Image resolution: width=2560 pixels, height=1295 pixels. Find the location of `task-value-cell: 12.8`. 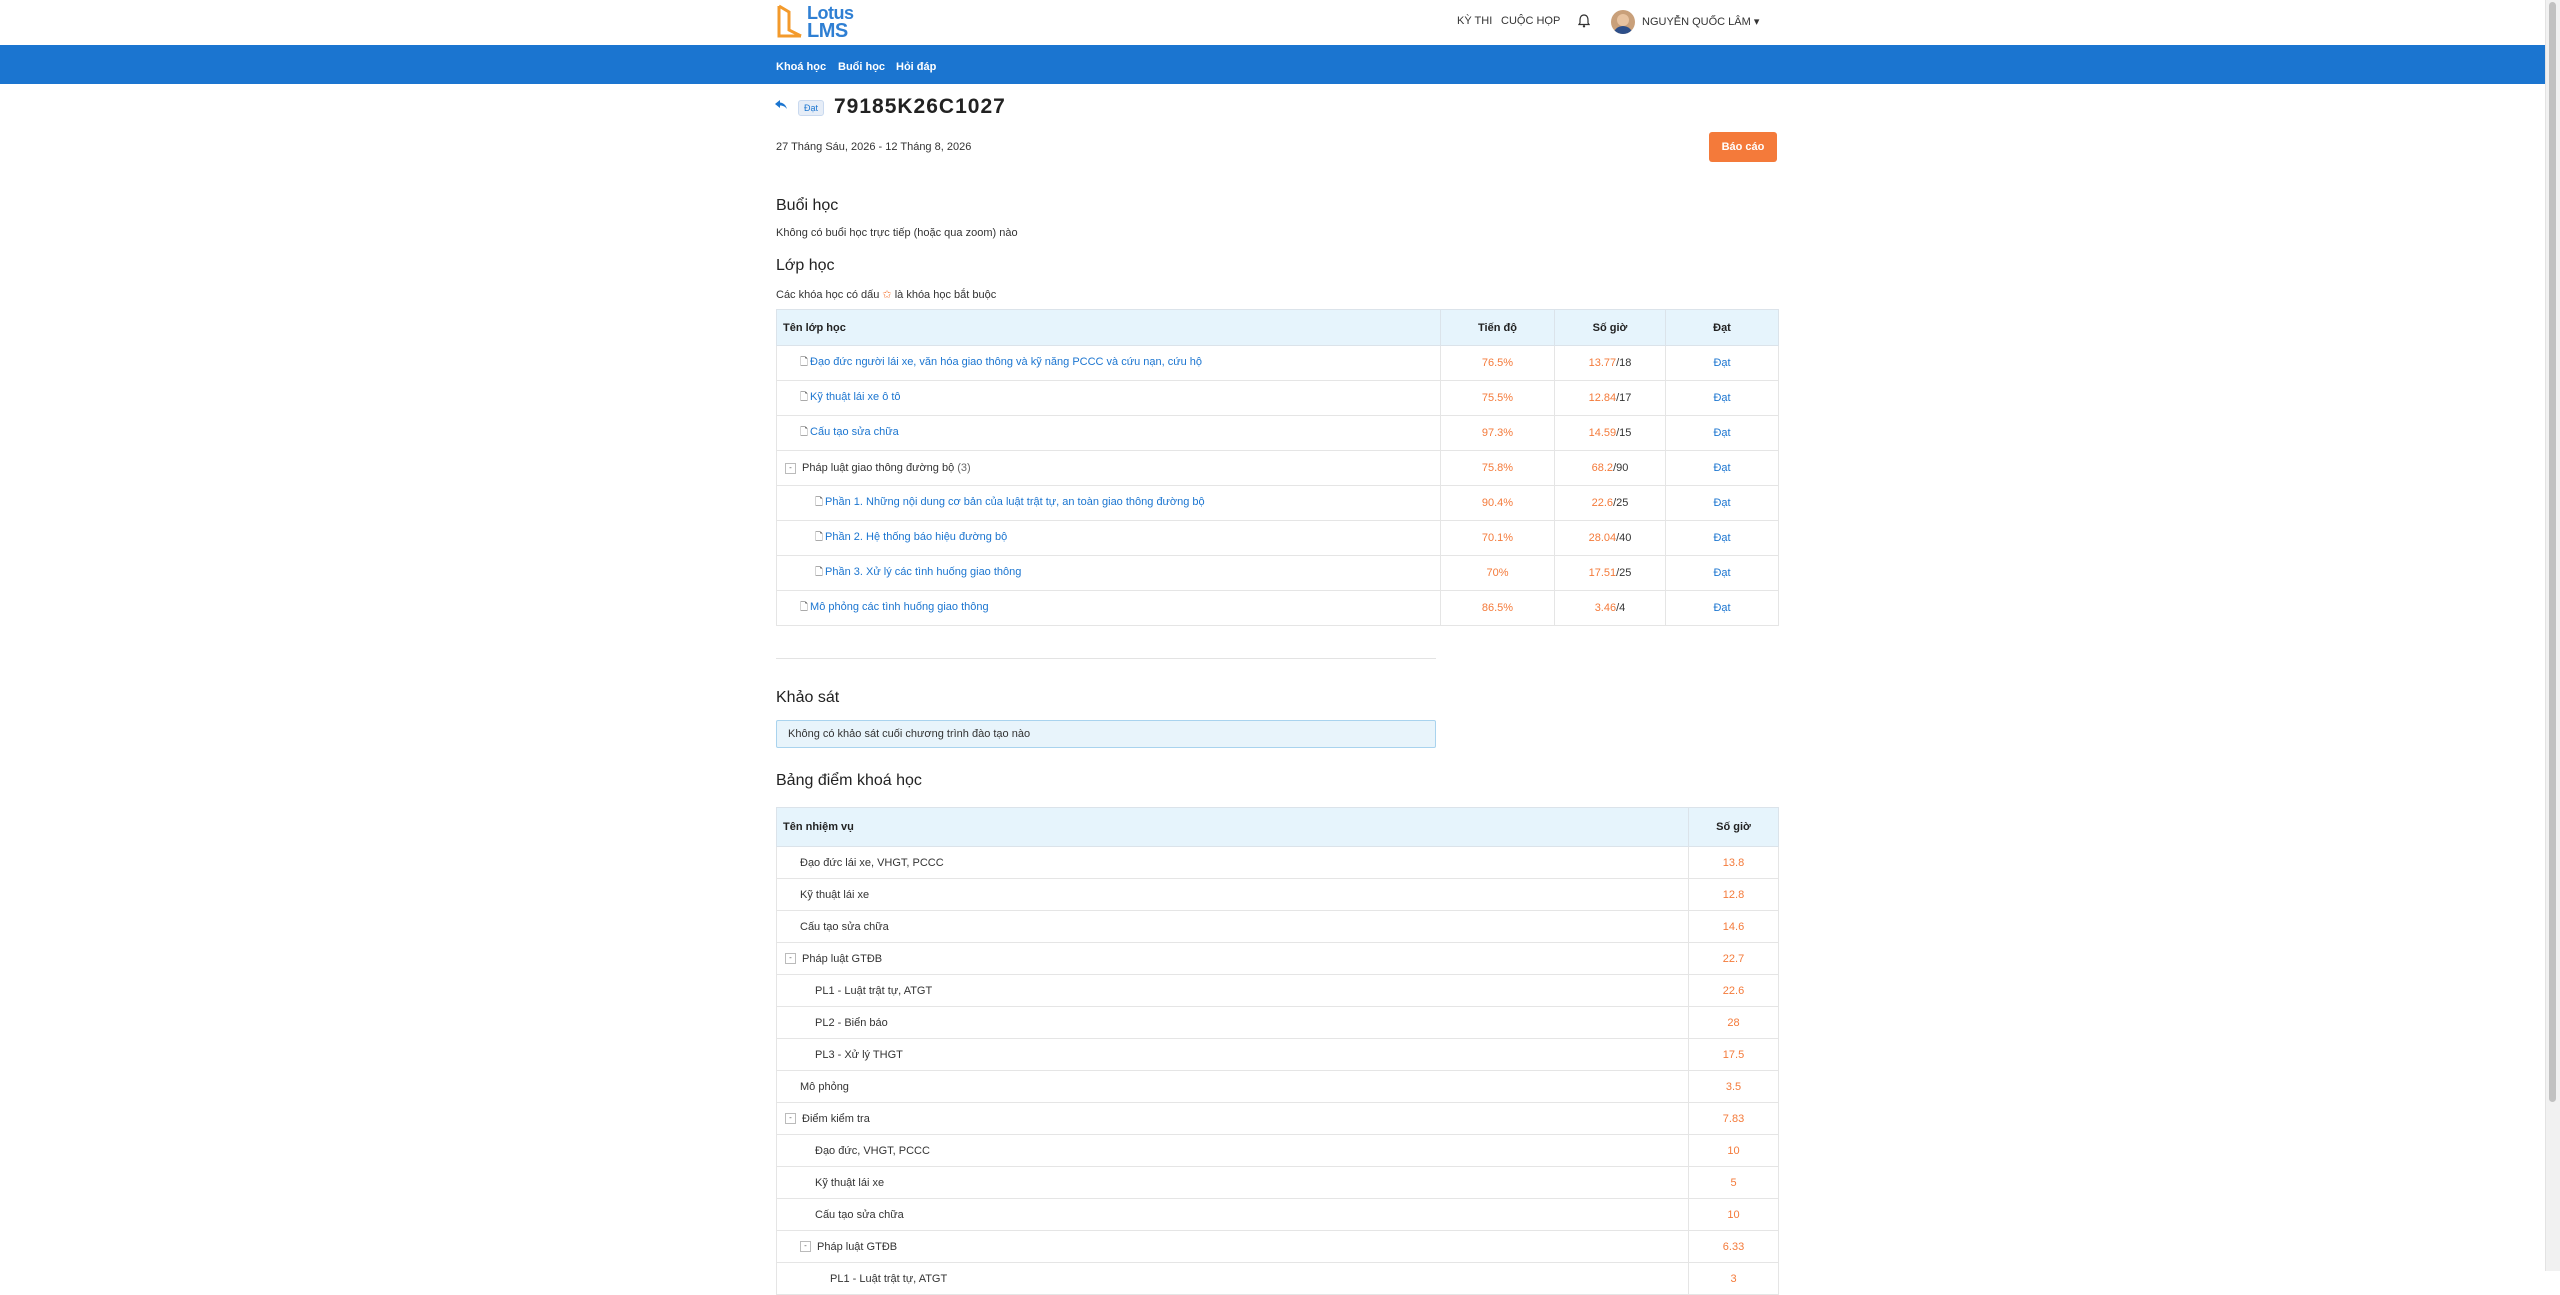

task-value-cell: 12.8 is located at coordinates (1733, 894).